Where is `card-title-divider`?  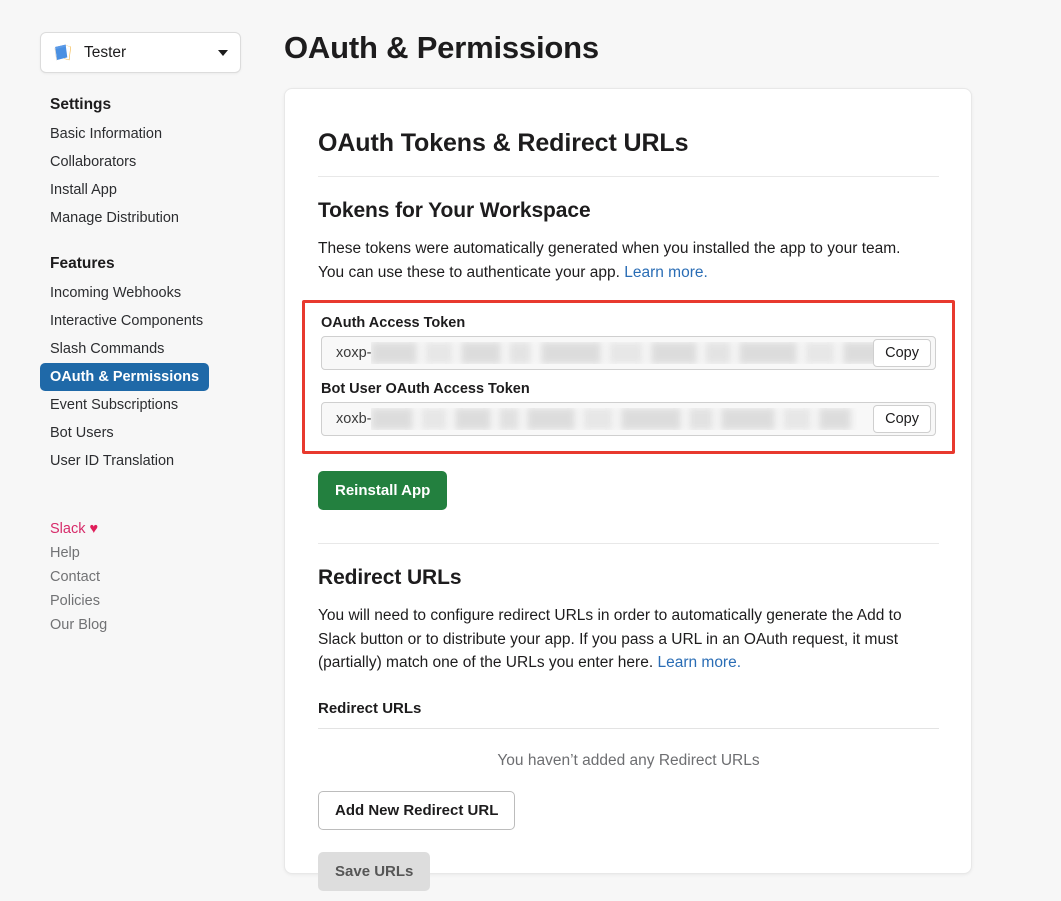 card-title-divider is located at coordinates (628, 176).